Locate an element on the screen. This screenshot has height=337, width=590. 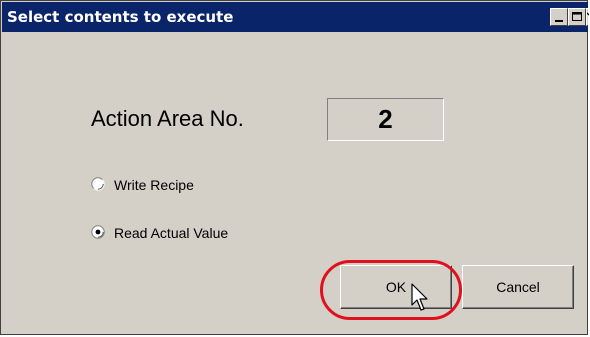
ok-button: OK is located at coordinates (396, 287).